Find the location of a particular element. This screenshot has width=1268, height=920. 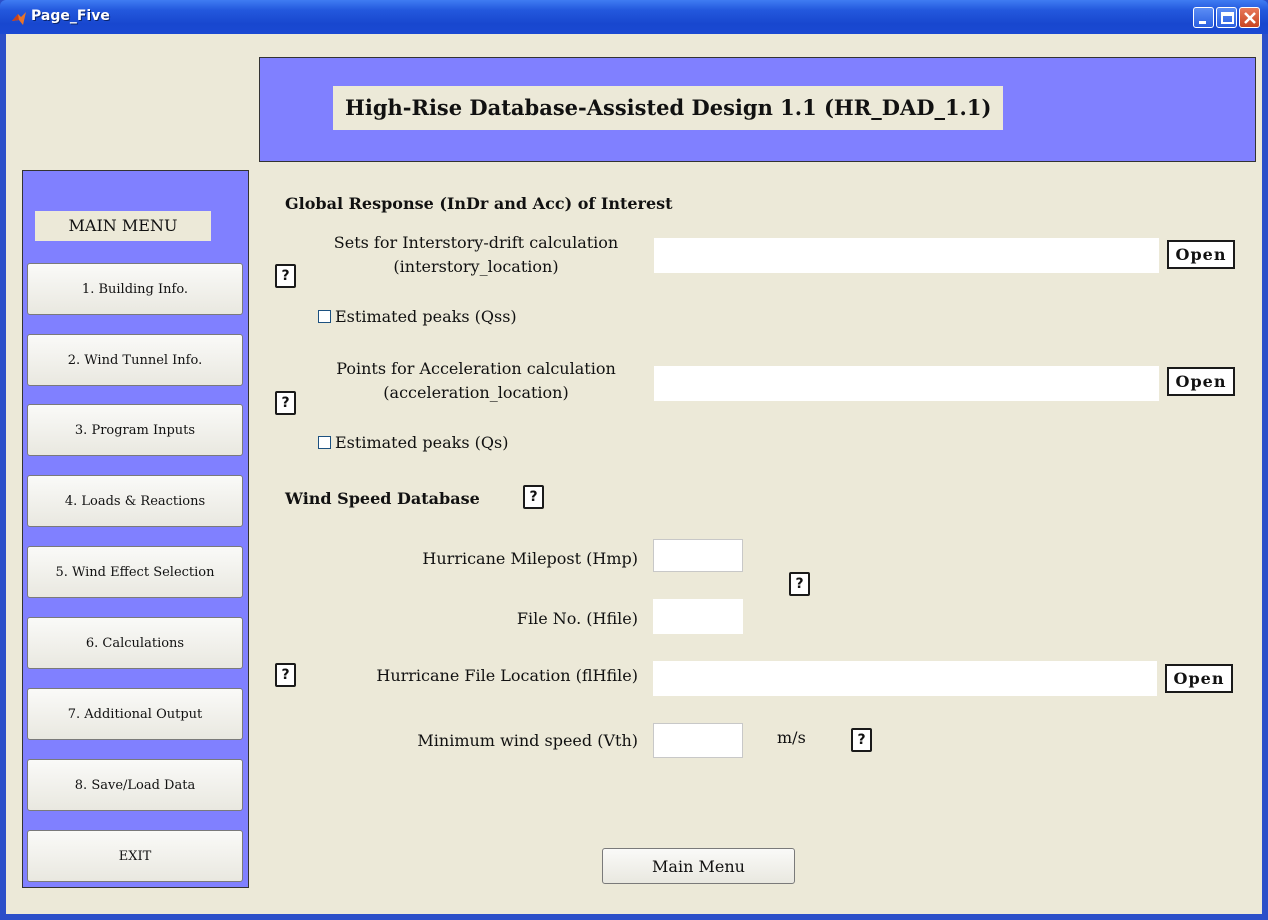

menu-wind-tunnel-info-button: 2. Wind Tunnel Info. is located at coordinates (135, 360).